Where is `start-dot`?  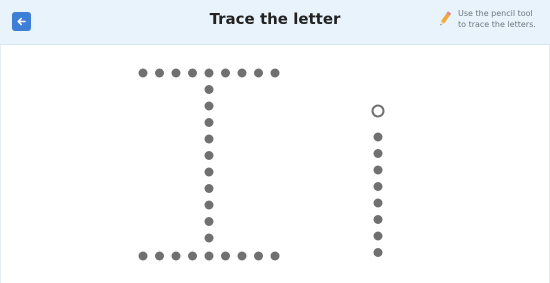
start-dot is located at coordinates (378, 111).